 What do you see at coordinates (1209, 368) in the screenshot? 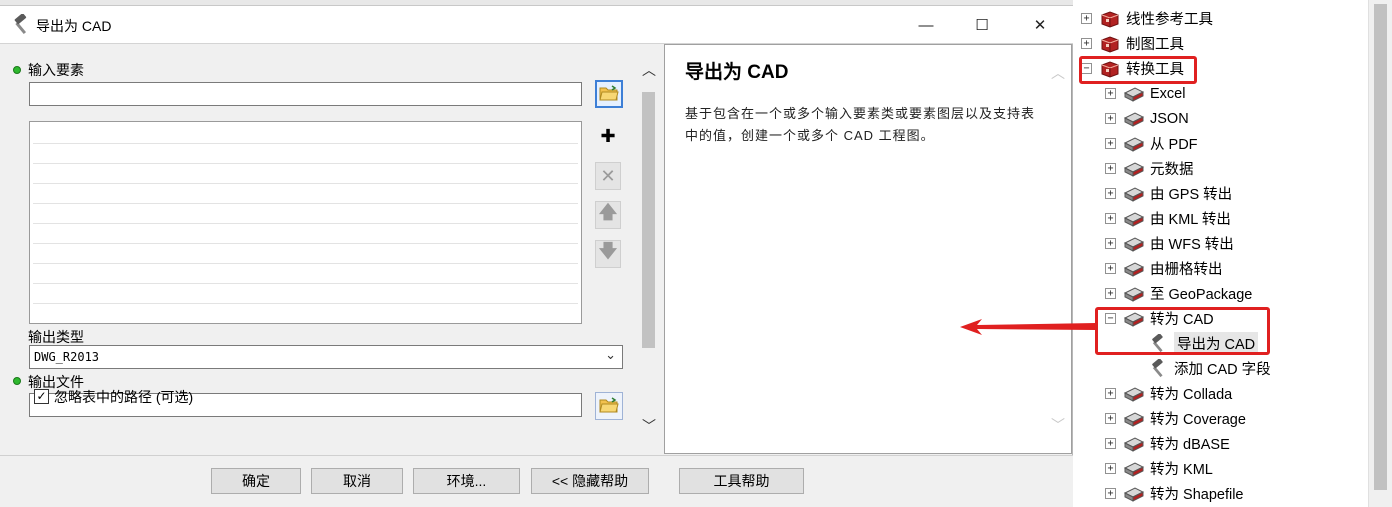
I see `tree-item-tool: 添加 CAD 字段` at bounding box center [1209, 368].